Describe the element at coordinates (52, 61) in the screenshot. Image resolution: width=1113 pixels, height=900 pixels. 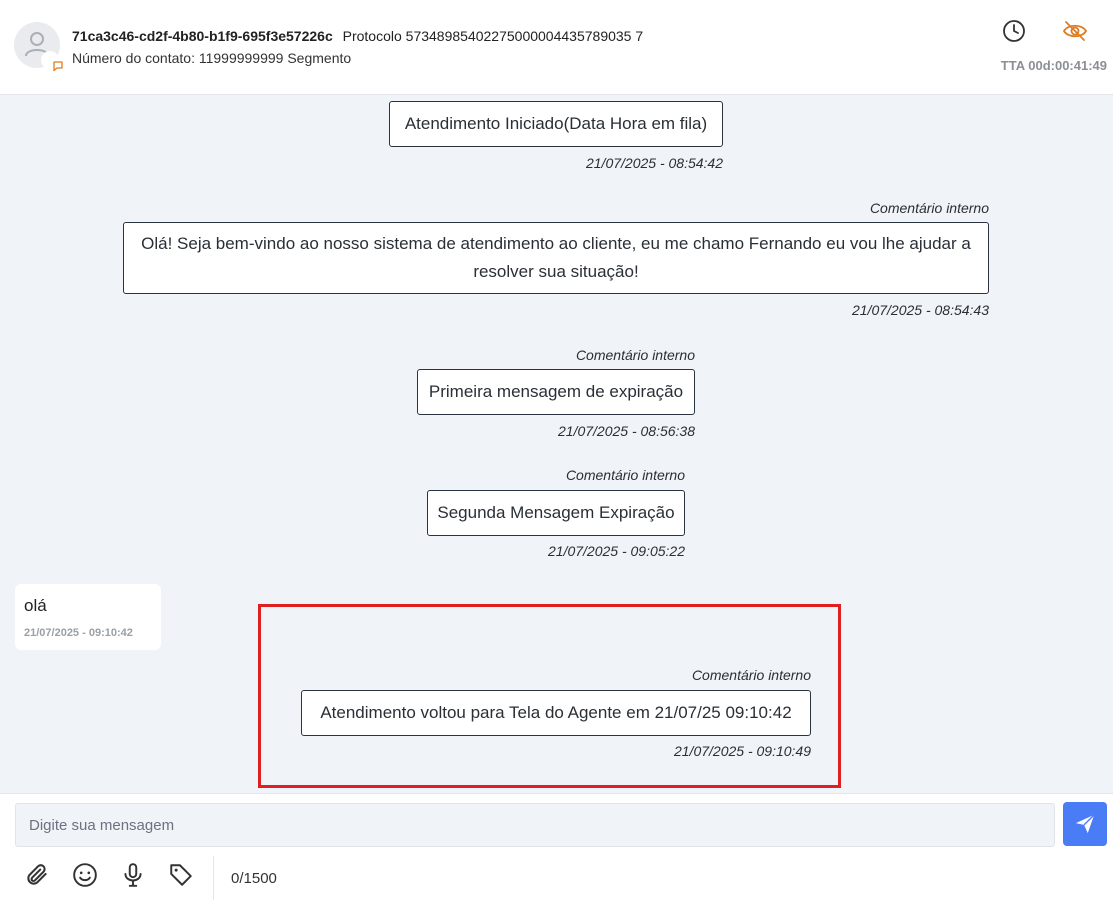
I see `chat-channel-icon` at that location.